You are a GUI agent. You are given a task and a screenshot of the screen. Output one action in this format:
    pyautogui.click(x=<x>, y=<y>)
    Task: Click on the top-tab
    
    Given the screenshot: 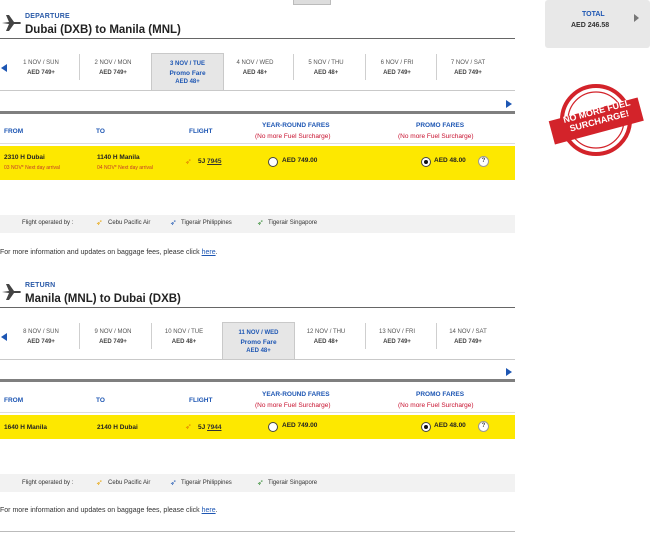 What is the action you would take?
    pyautogui.click(x=312, y=2)
    